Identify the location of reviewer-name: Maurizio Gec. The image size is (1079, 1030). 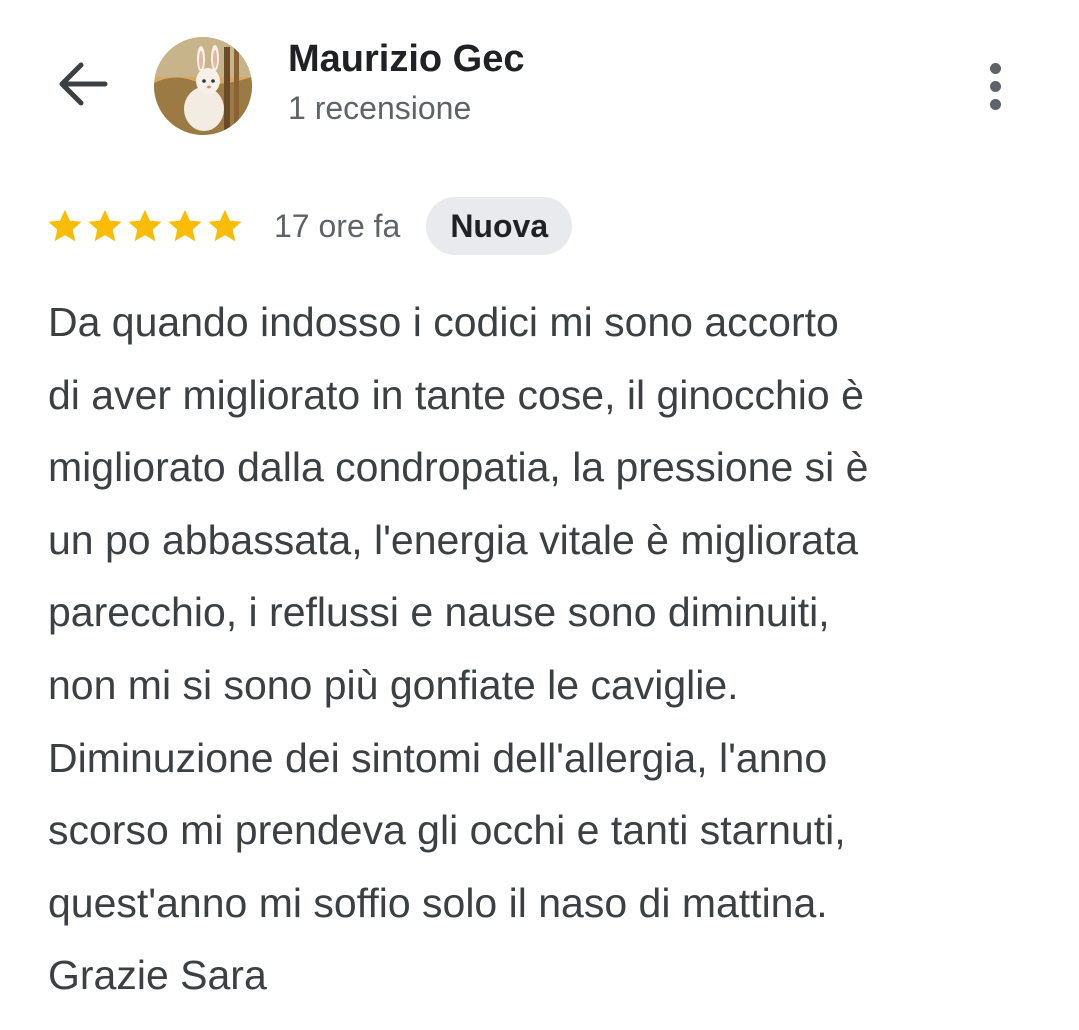
(406, 59).